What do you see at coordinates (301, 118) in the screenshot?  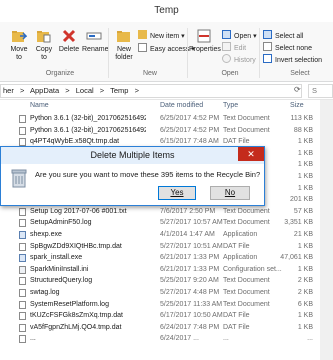 I see `file-size: 113 KB` at bounding box center [301, 118].